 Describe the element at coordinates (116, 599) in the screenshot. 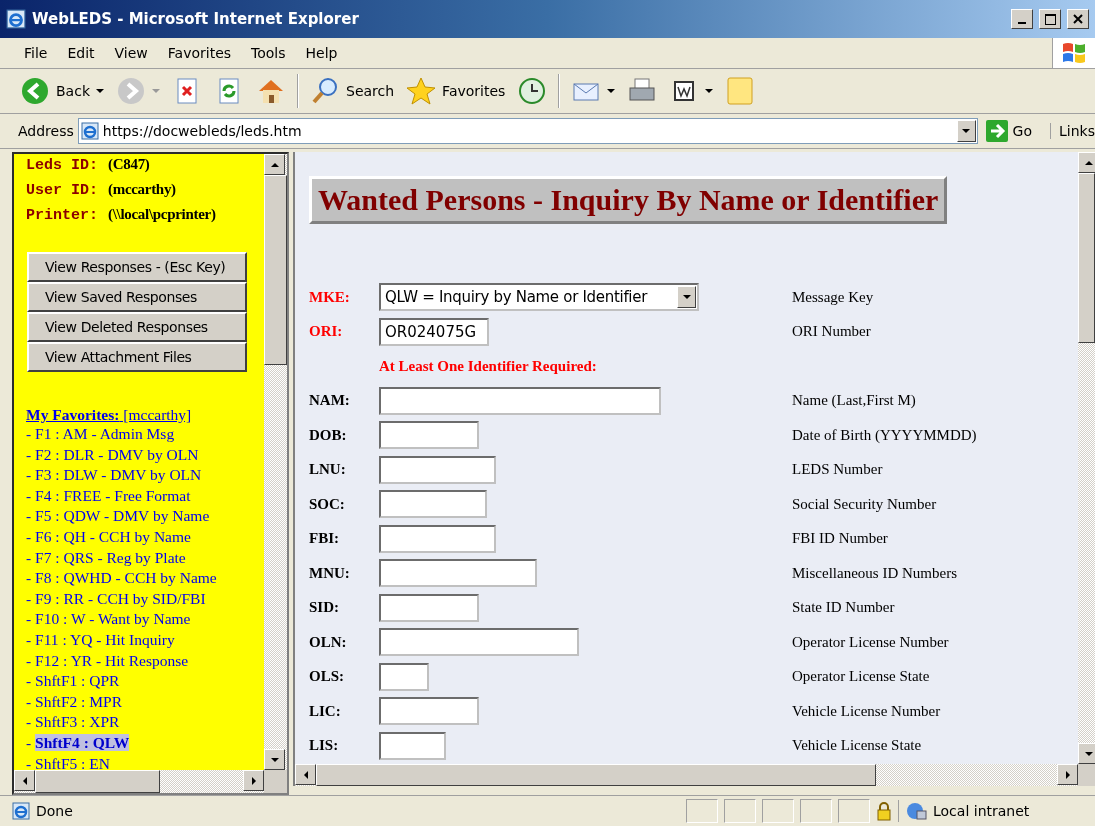

I see `favorite-link: - F9 : RR - CCH by SID/FBI` at that location.